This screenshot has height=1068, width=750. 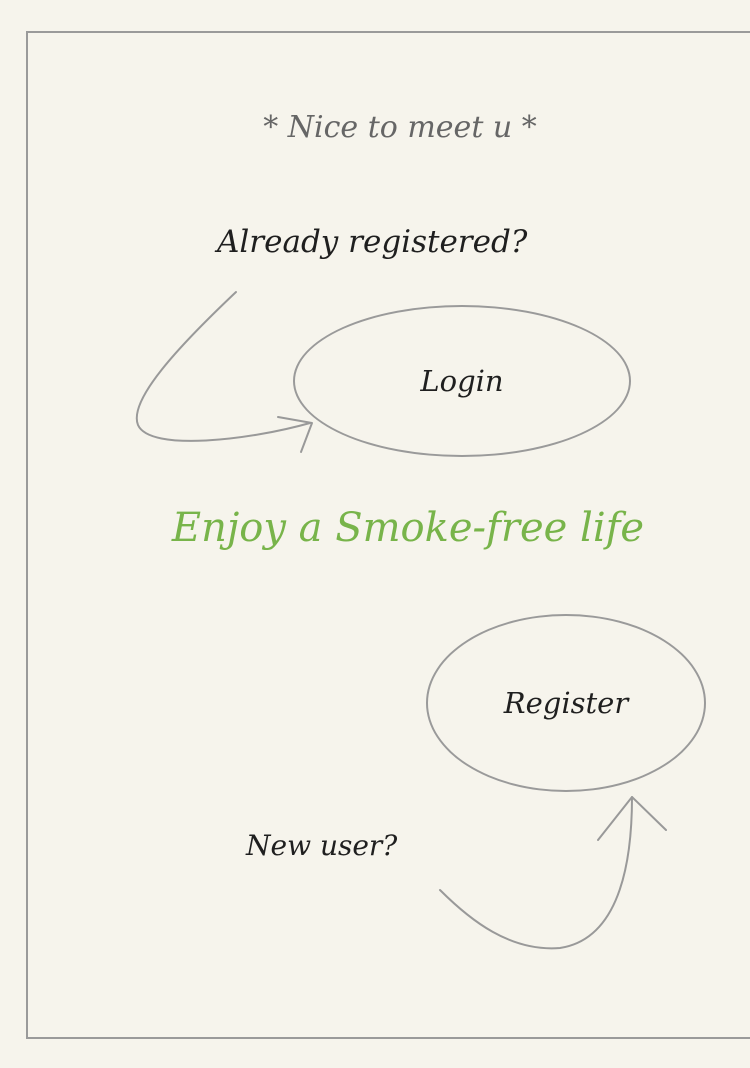 I want to click on register-button: Register, so click(x=566, y=703).